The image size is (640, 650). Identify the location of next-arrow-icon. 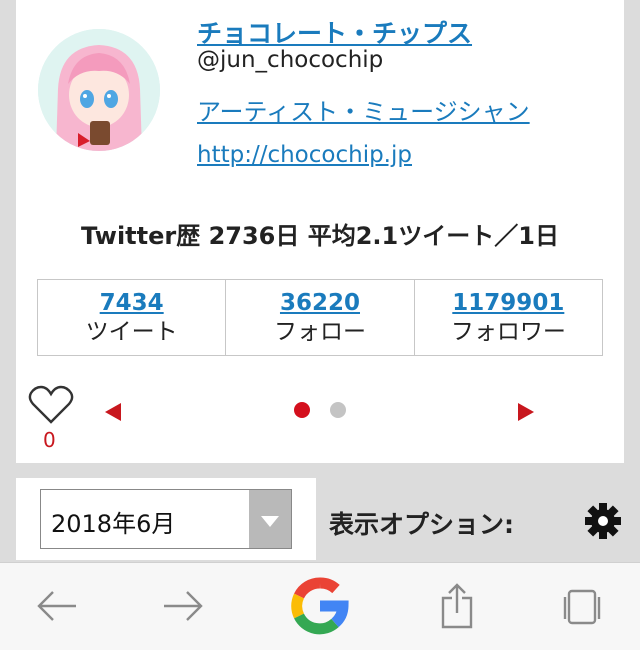
(526, 412).